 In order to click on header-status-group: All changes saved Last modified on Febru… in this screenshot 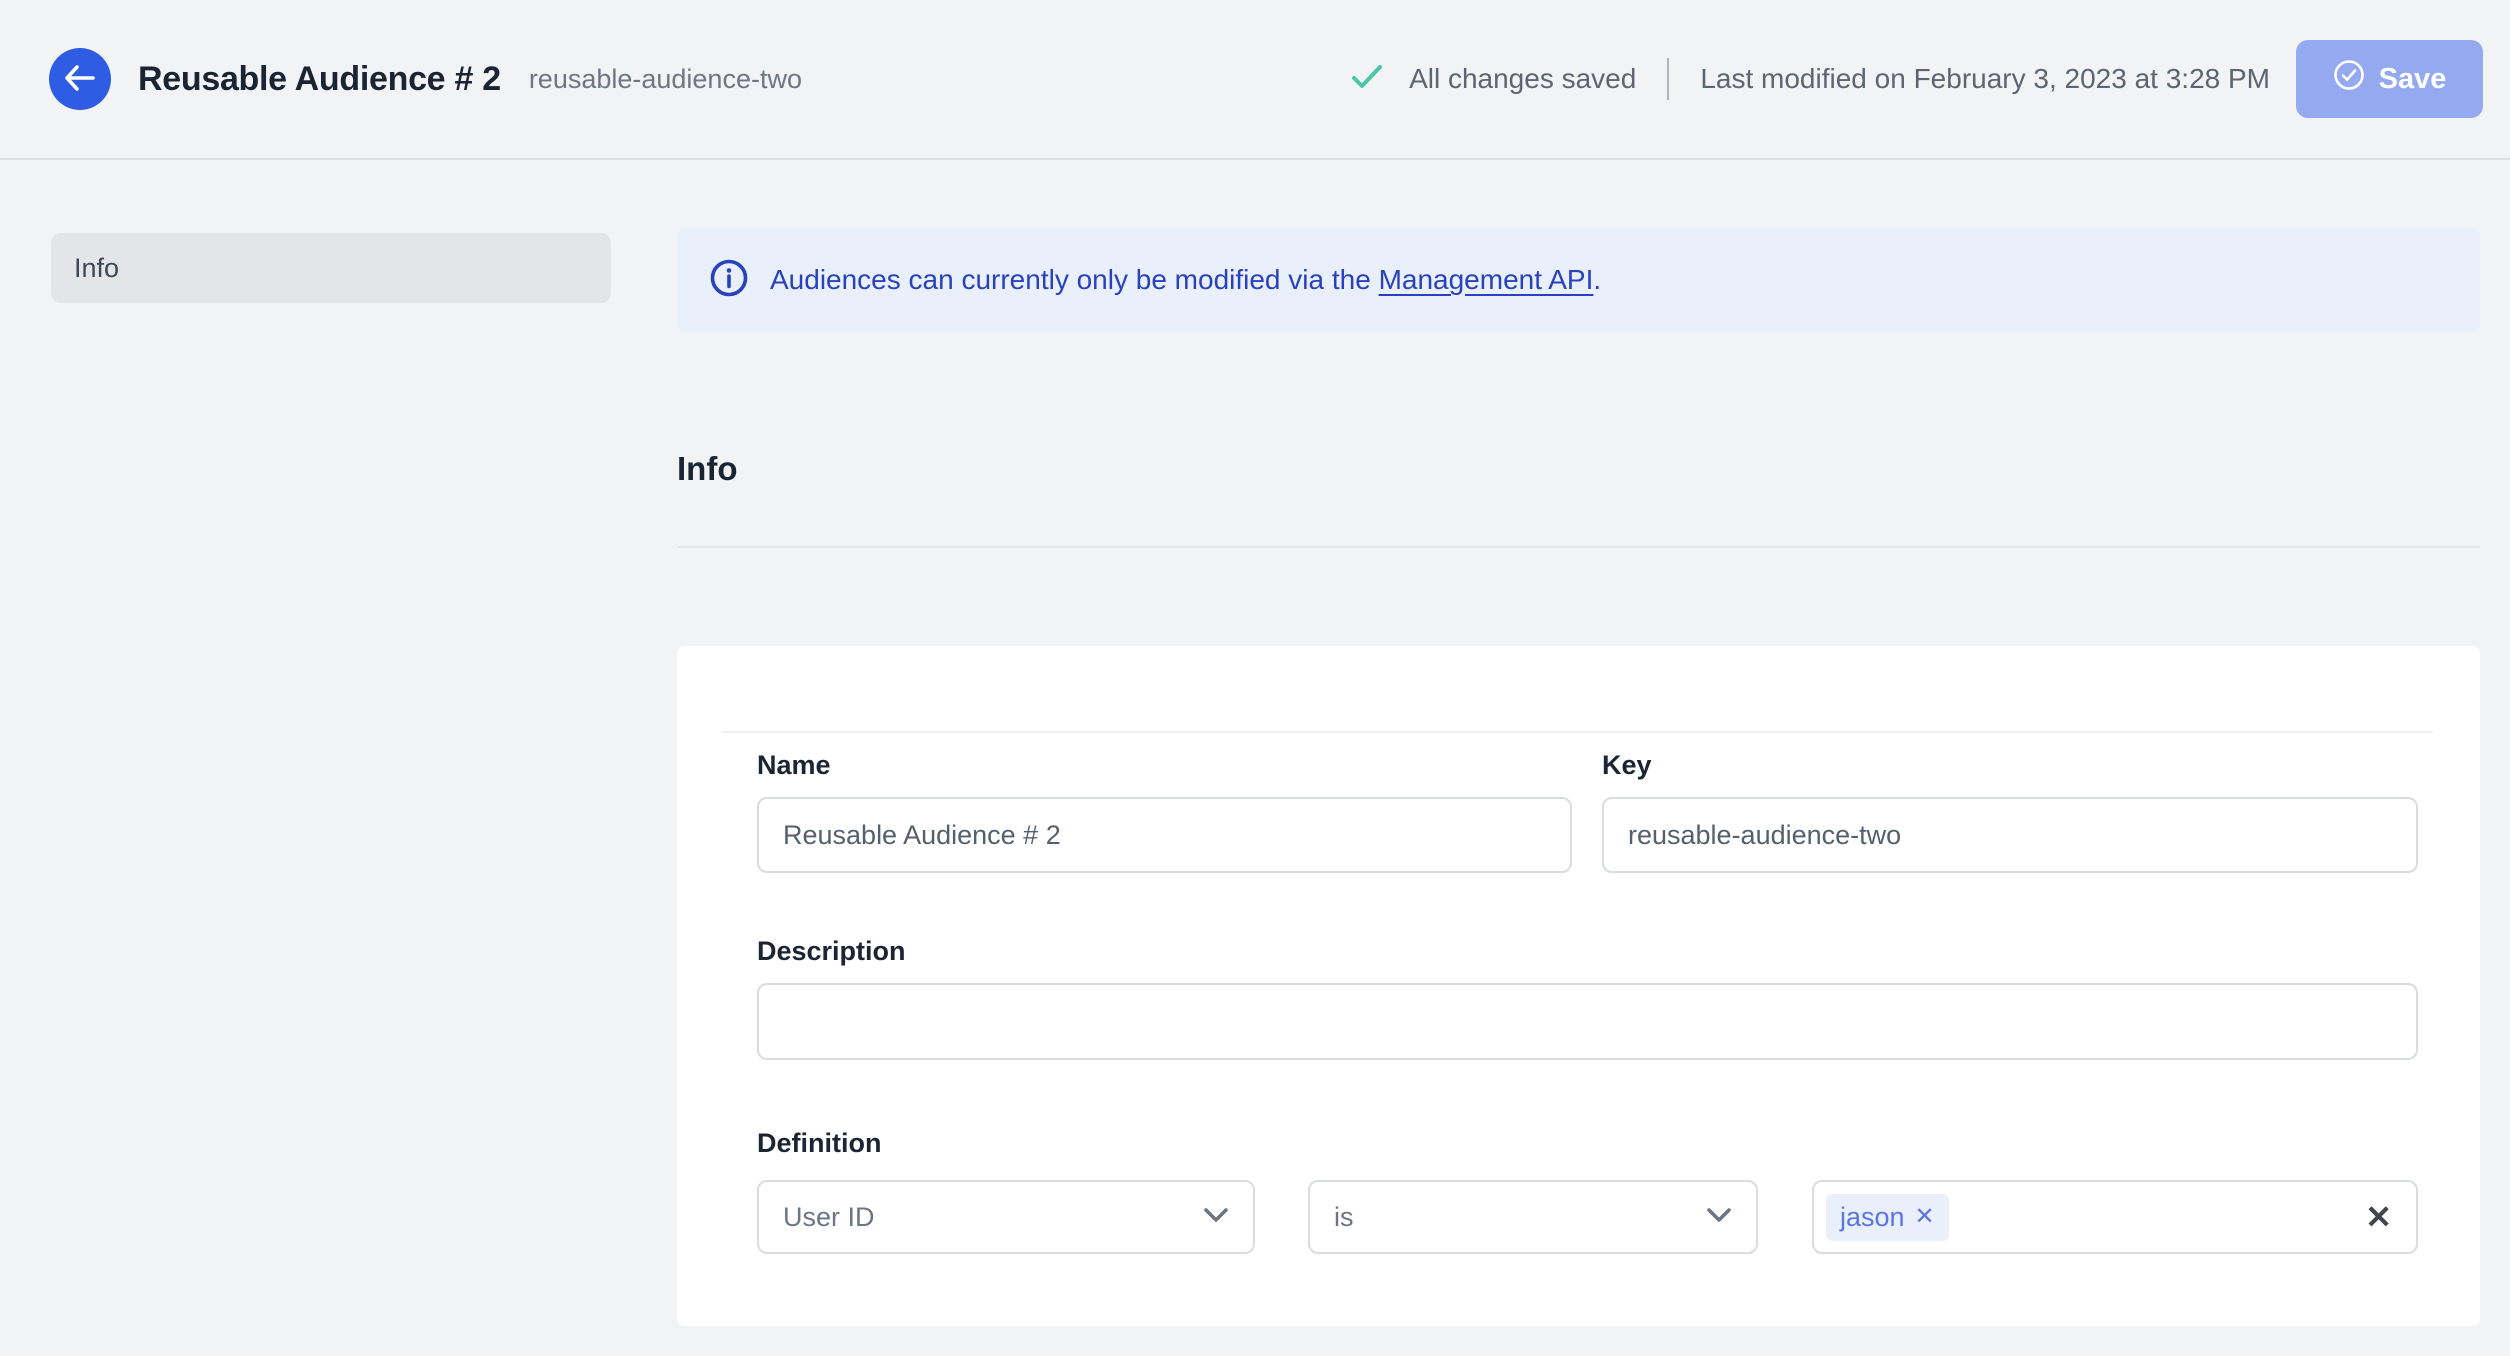, I will do `click(1917, 79)`.